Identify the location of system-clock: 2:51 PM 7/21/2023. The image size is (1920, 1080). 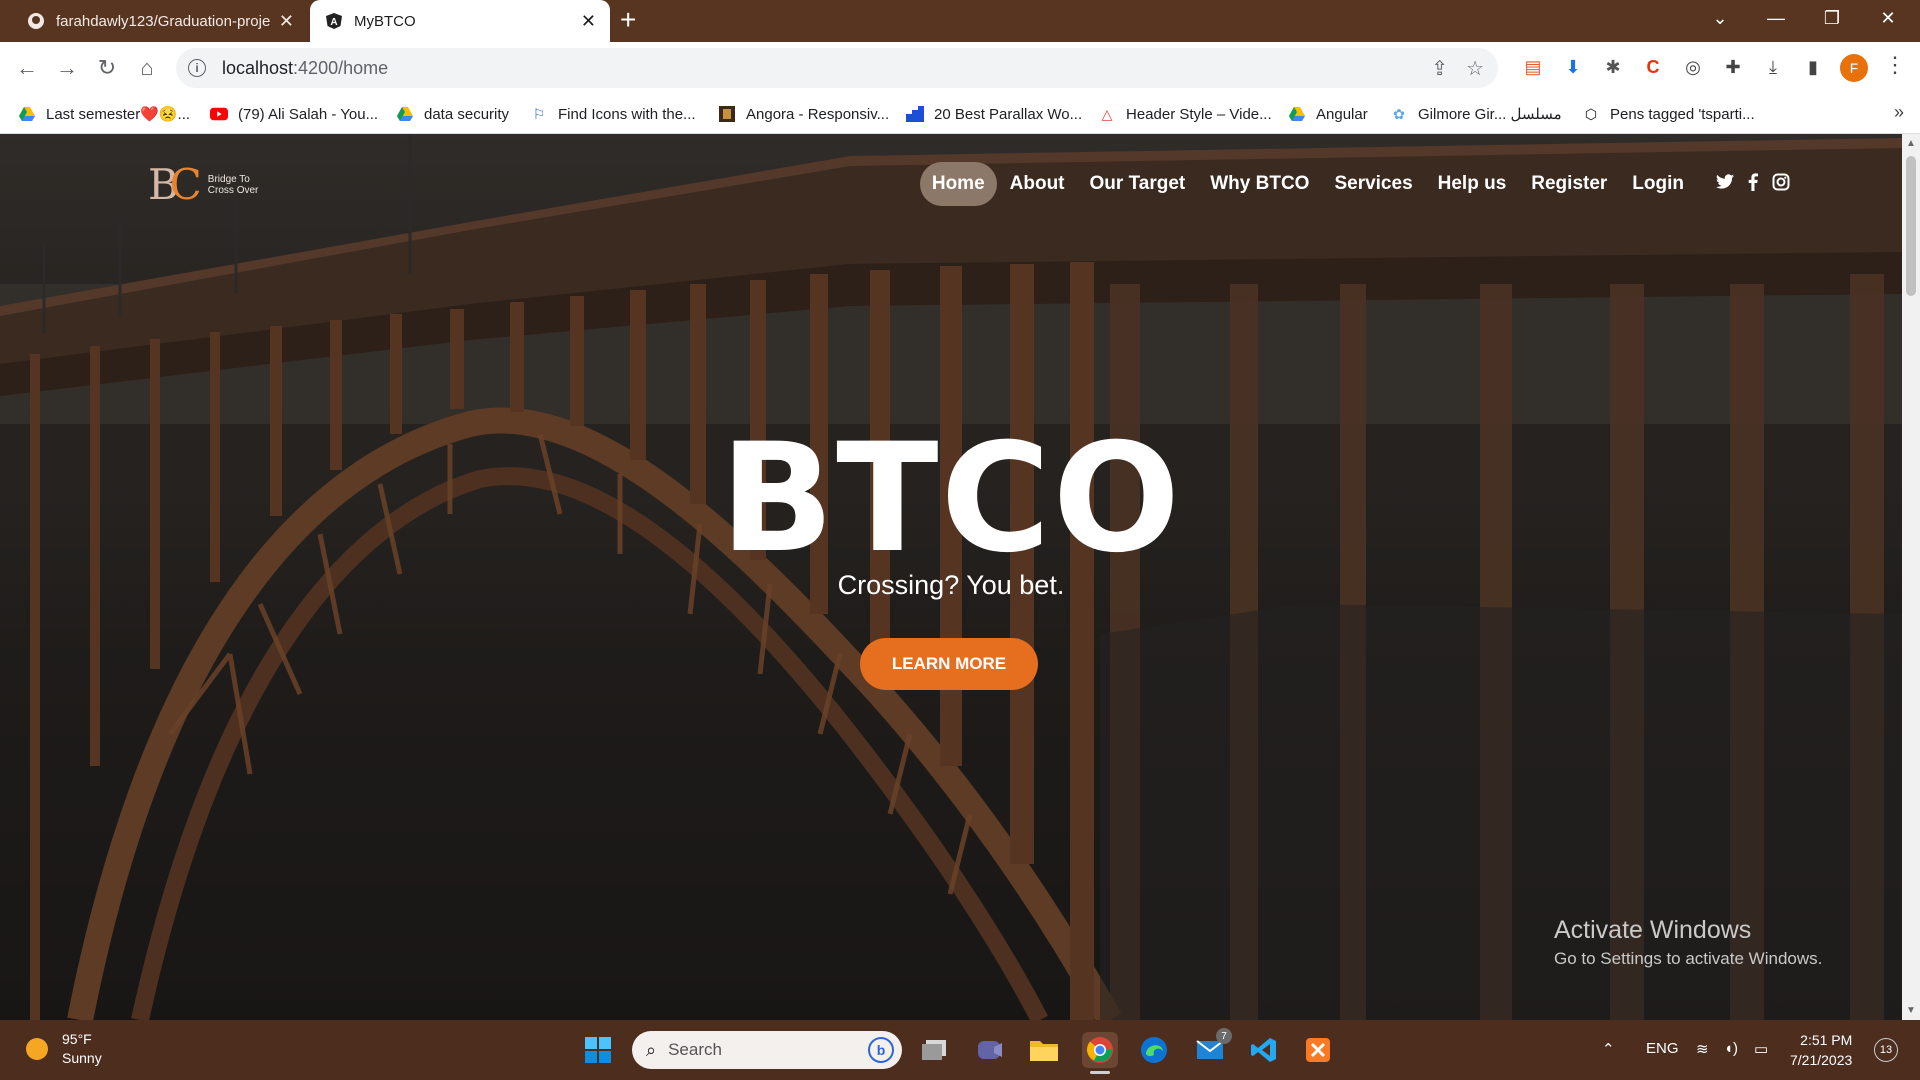
(1821, 1050).